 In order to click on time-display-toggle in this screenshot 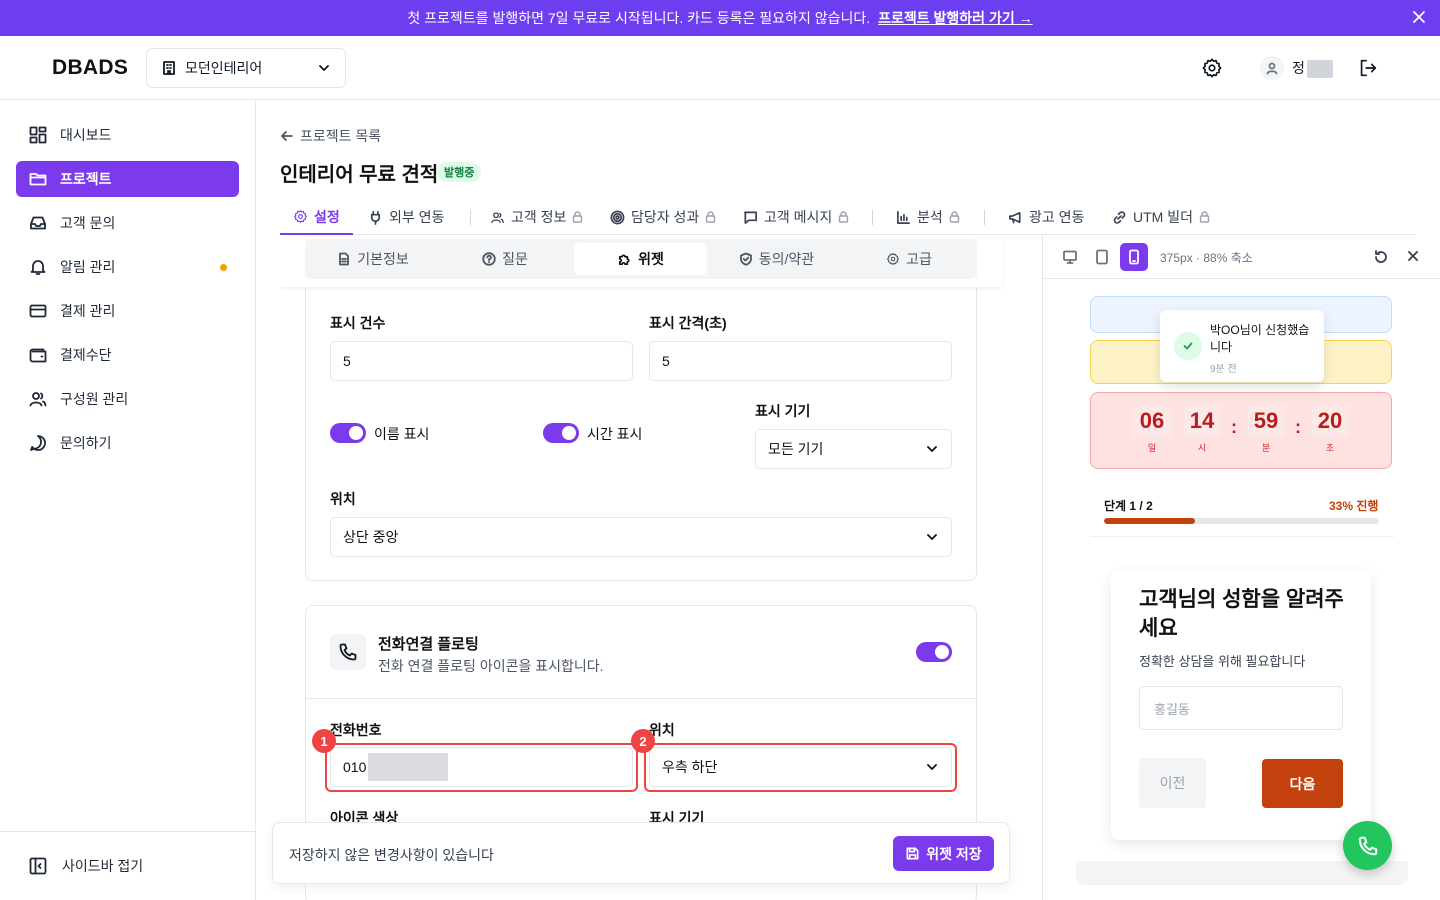, I will do `click(561, 433)`.